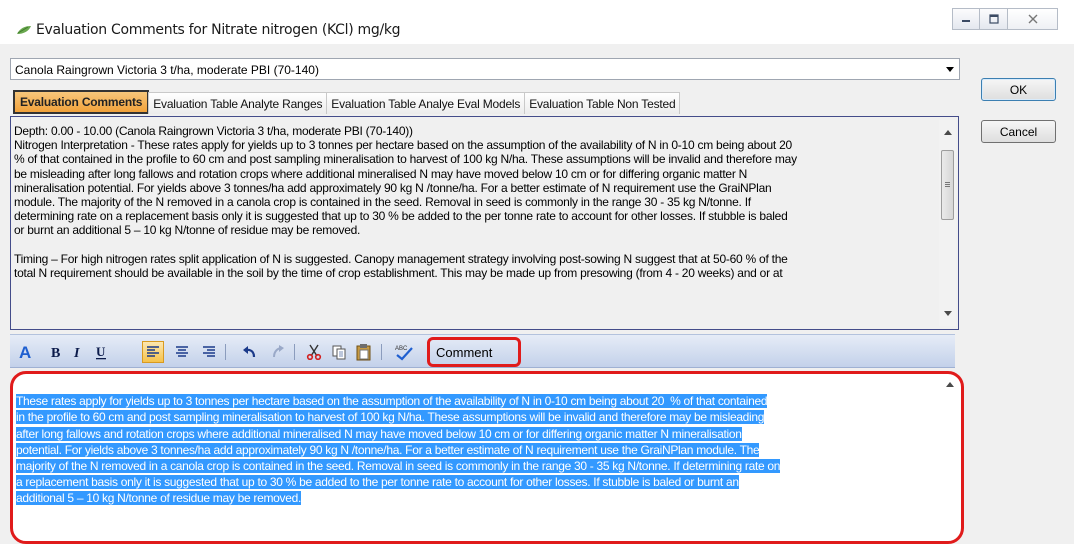 This screenshot has height=544, width=1074. I want to click on redo-icon, so click(277, 352).